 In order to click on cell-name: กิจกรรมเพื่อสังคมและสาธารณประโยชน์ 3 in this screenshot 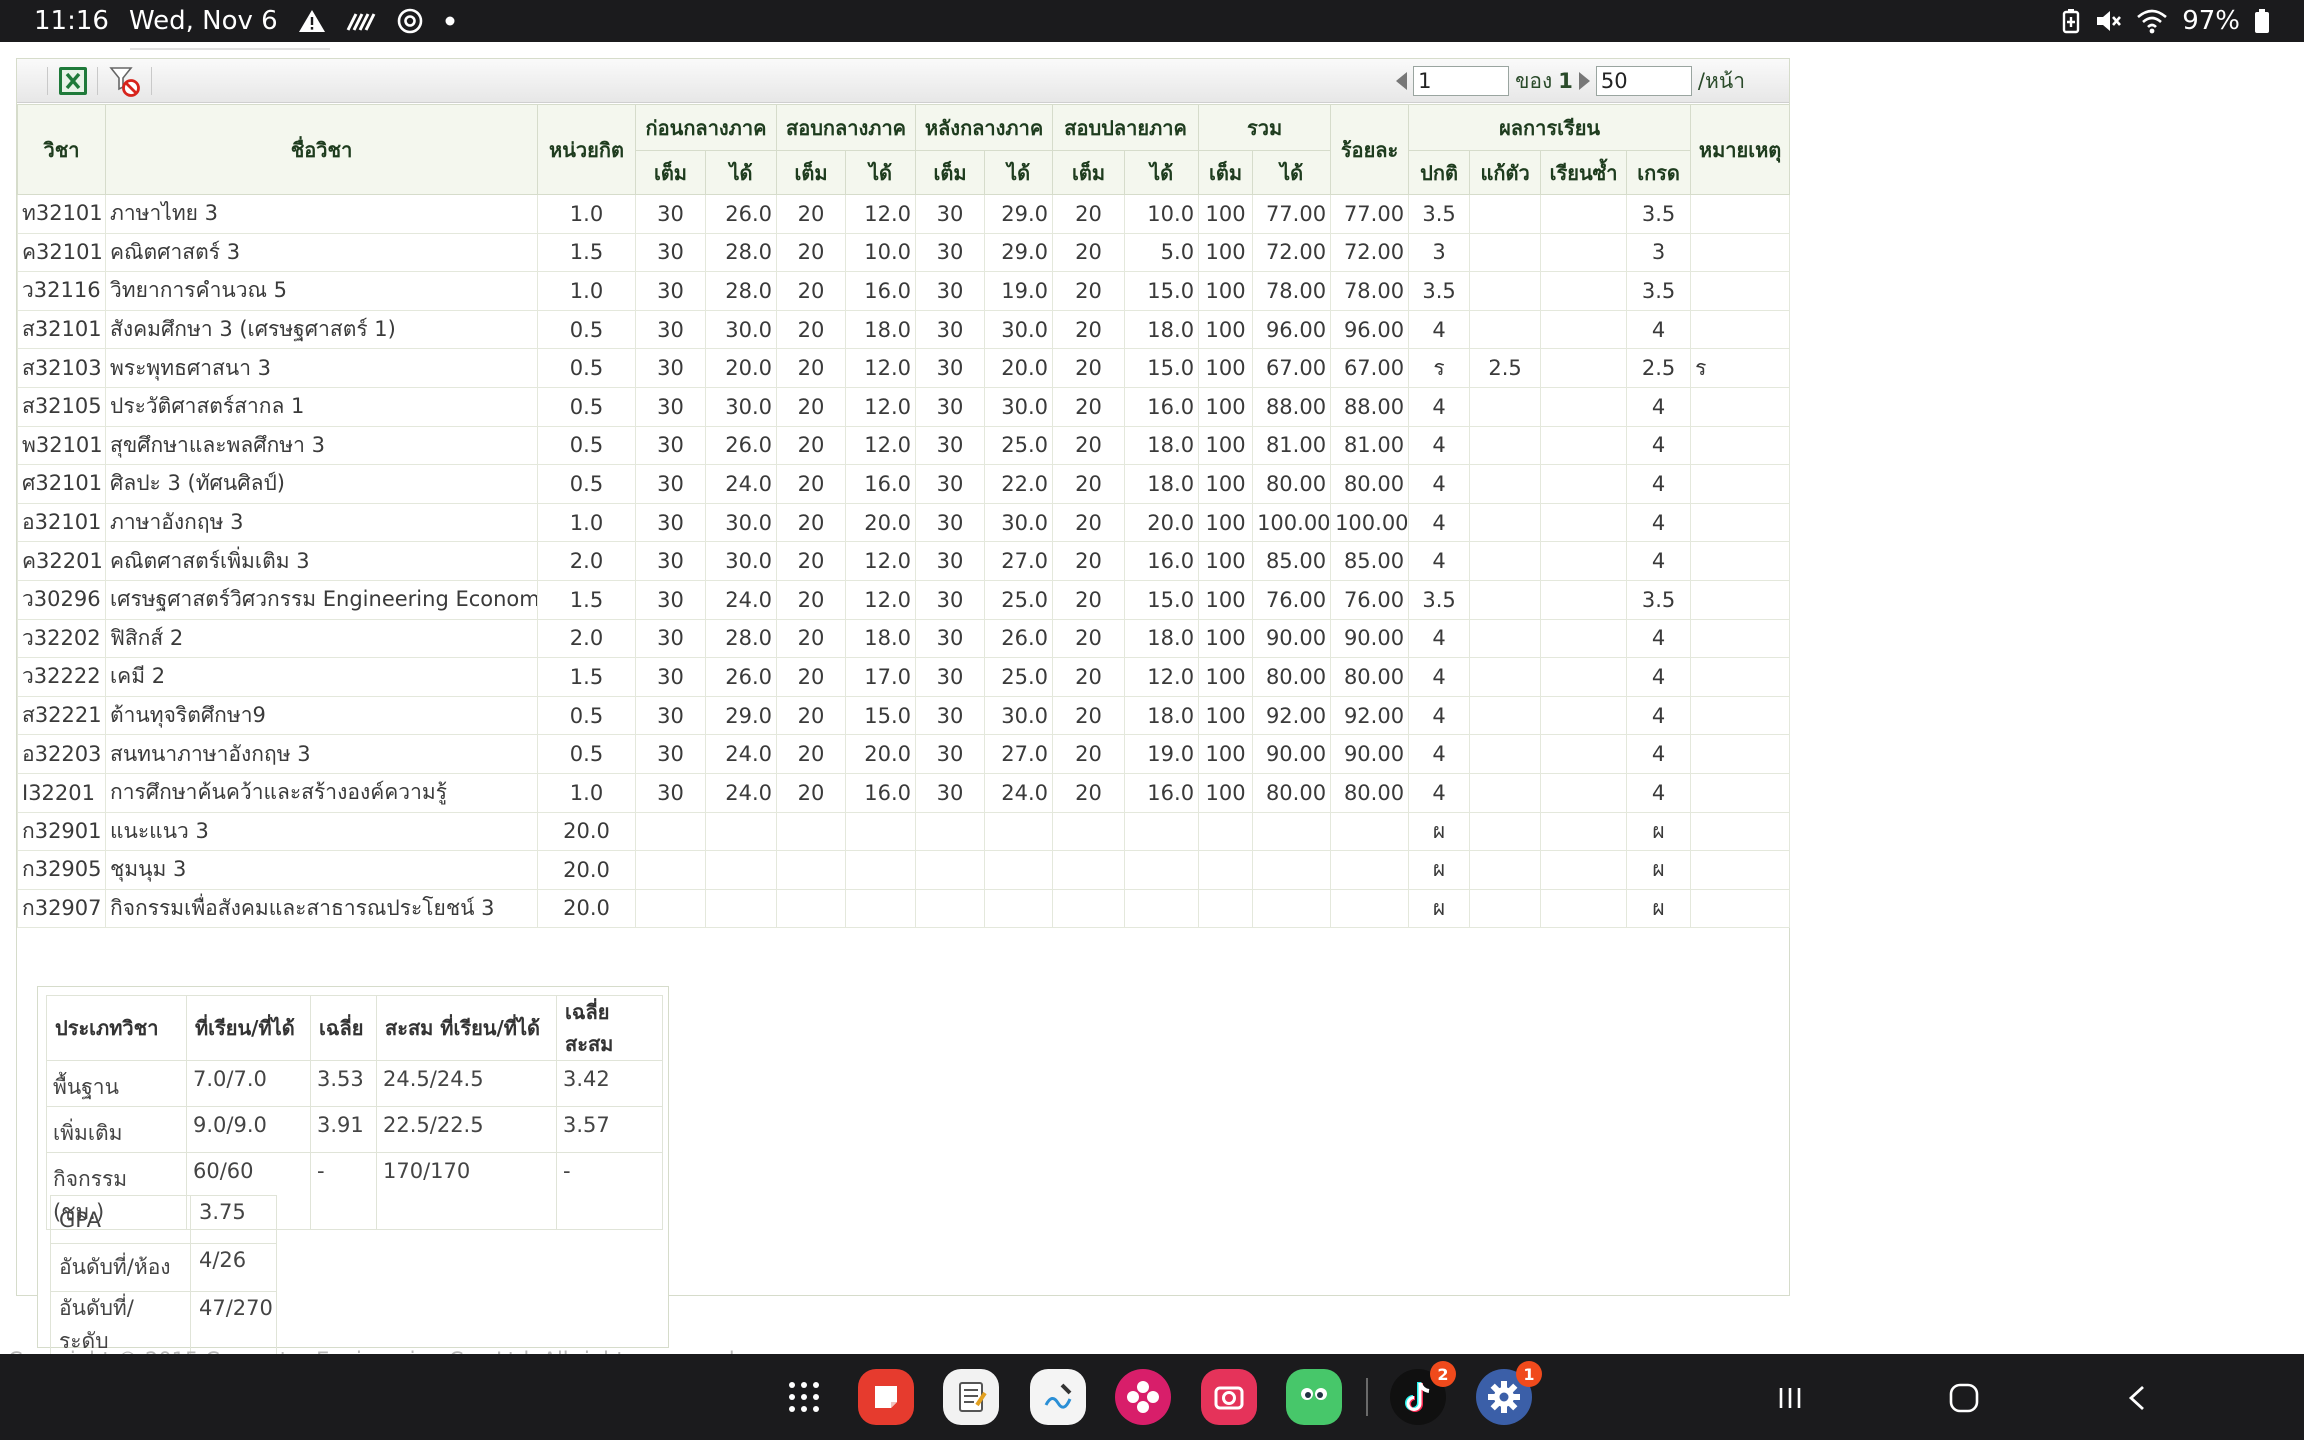, I will do `click(321, 908)`.